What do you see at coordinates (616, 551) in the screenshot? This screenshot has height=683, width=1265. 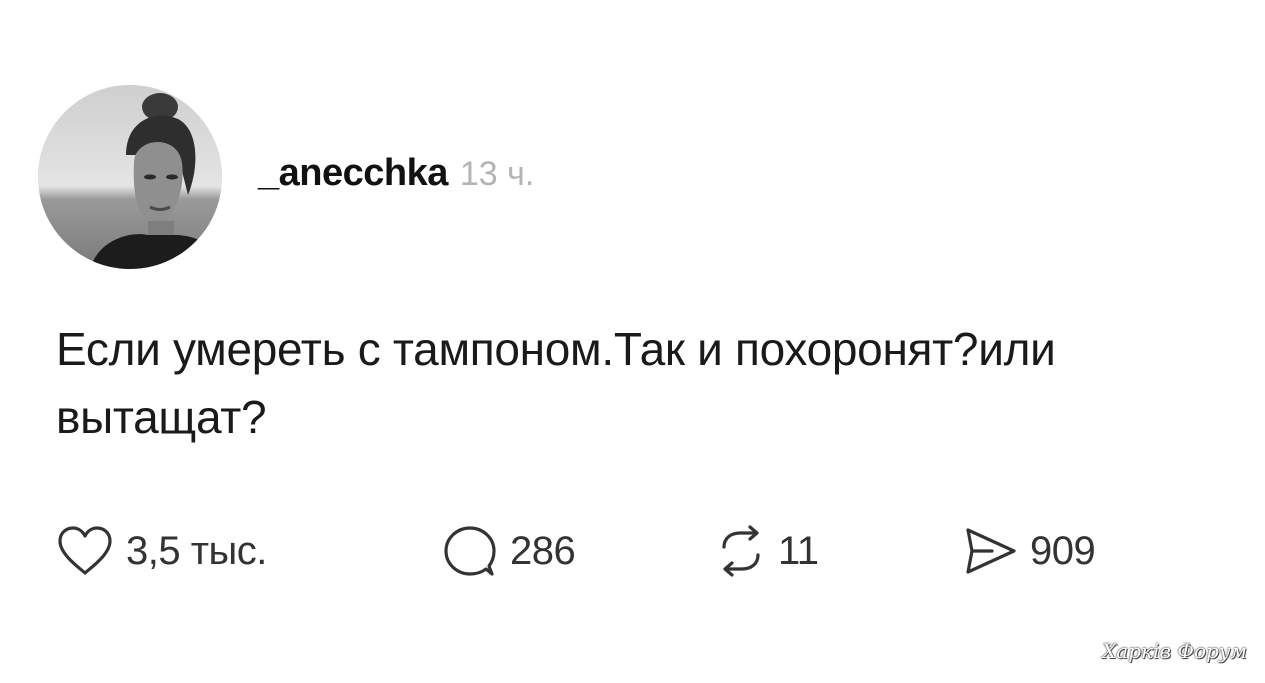 I see `action-bar: 3,5 тыс. 286 11 909` at bounding box center [616, 551].